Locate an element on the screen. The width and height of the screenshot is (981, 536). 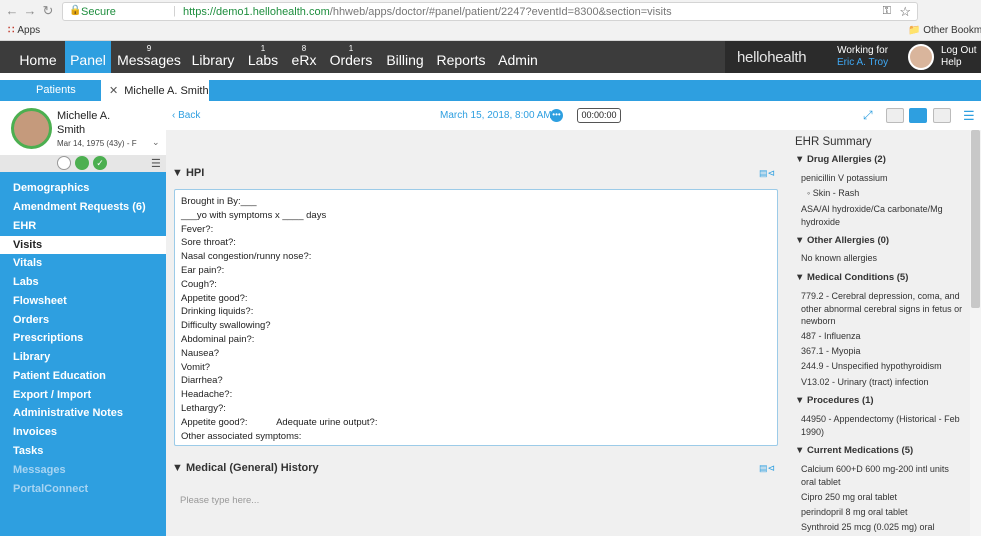
medications-header: ▼ Current Medications (5) is located at coordinates (854, 450).